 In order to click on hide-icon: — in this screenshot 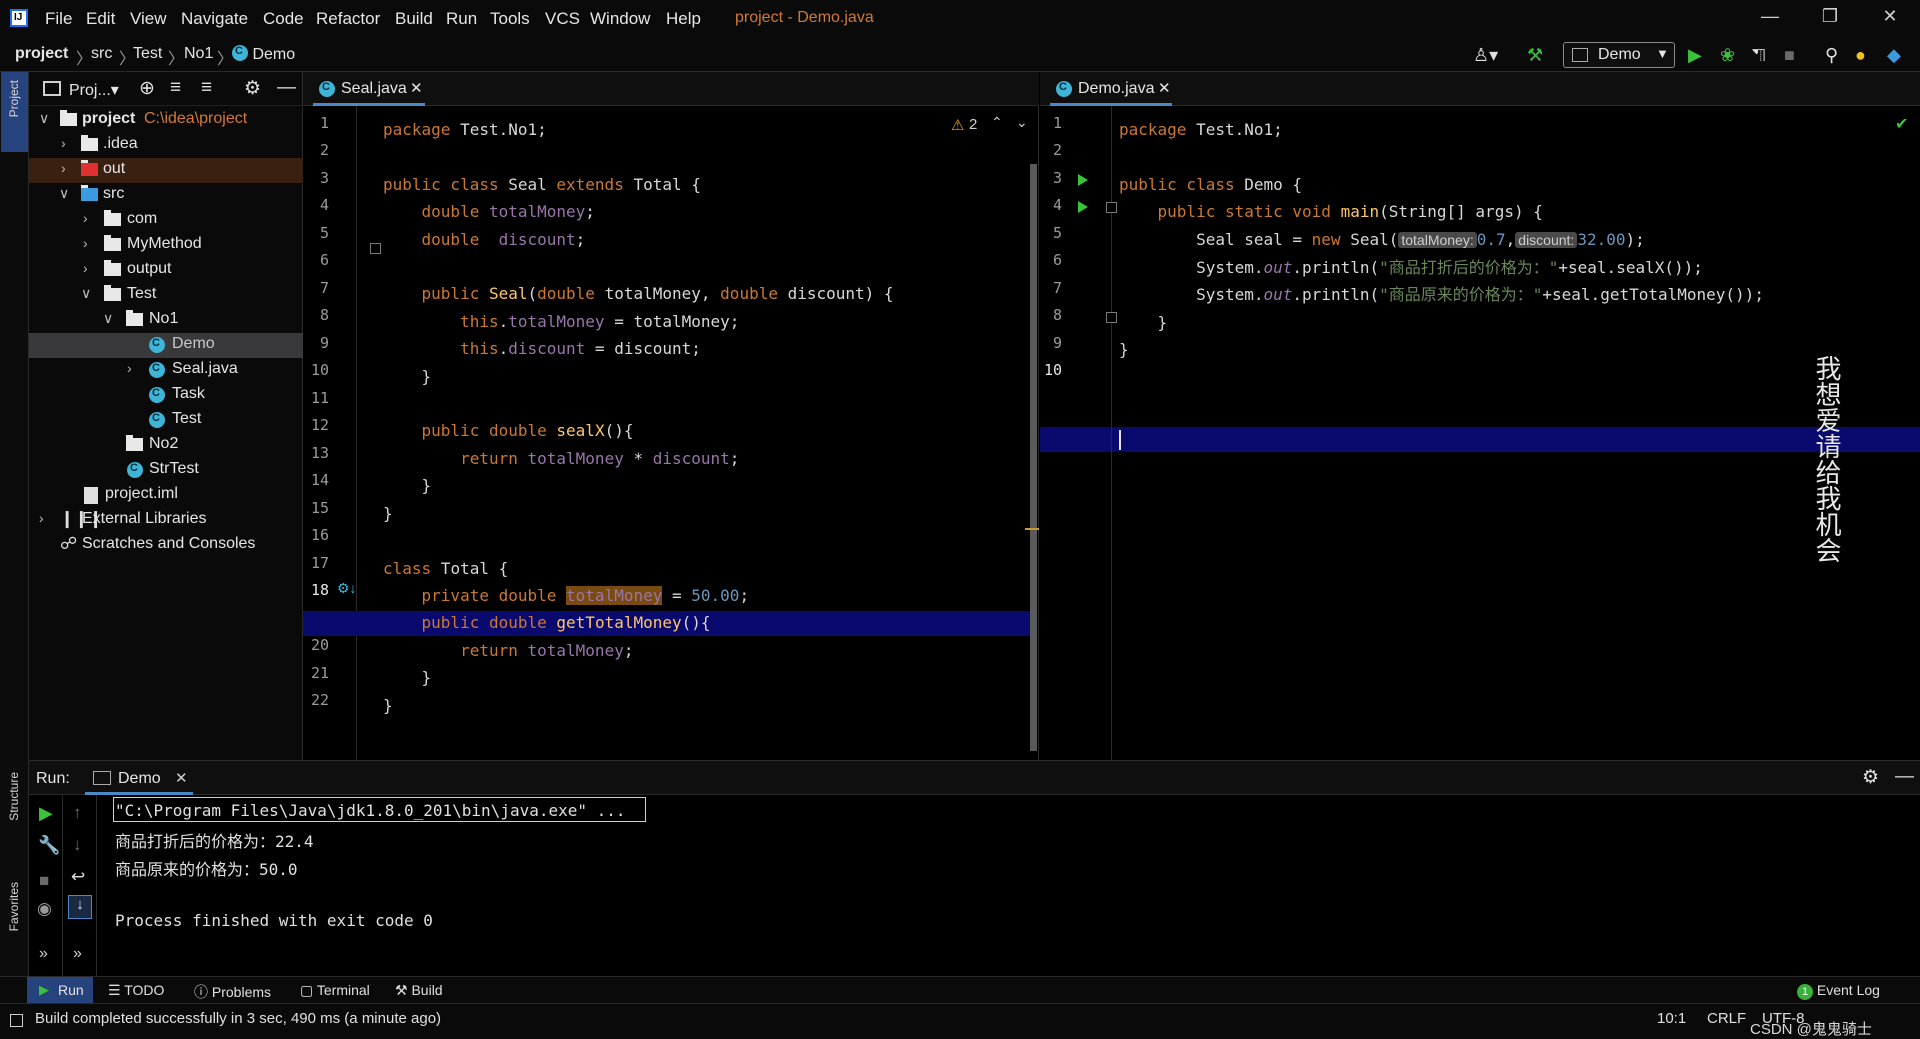, I will do `click(286, 88)`.